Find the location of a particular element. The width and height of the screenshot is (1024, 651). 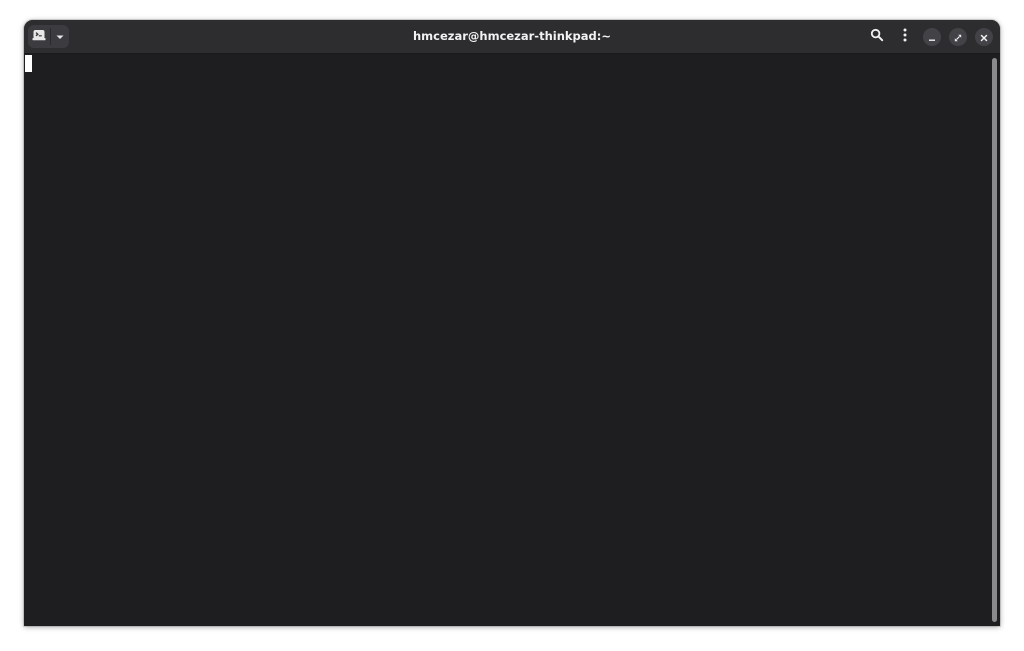

search-icon is located at coordinates (877, 36).